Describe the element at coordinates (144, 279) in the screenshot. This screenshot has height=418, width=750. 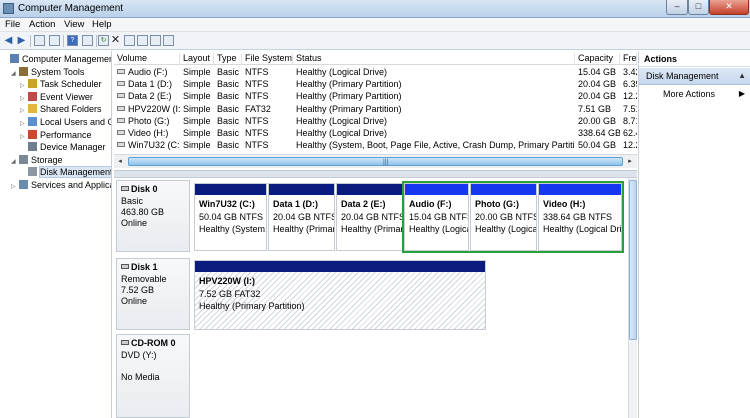
I see `disk-kind: Removable` at that location.